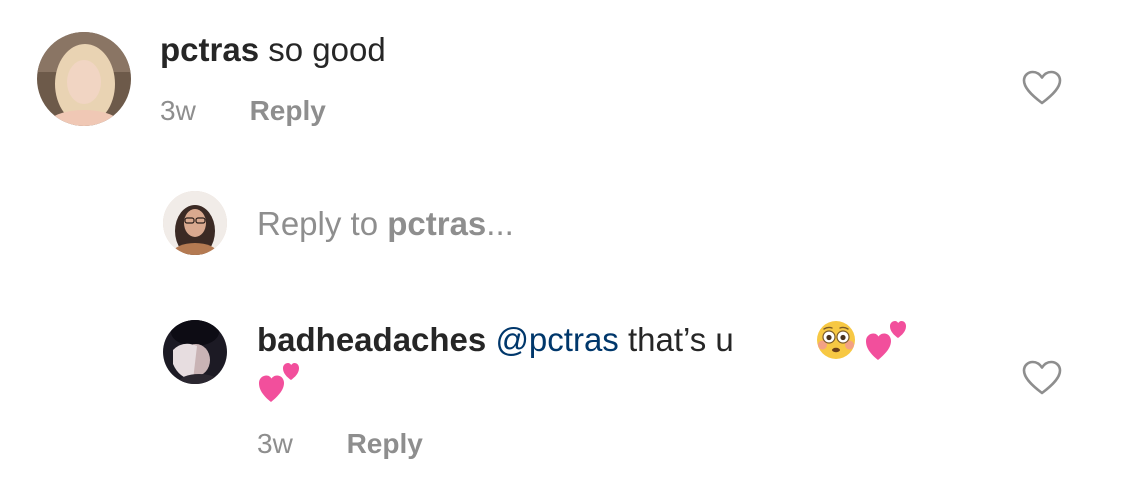 This screenshot has width=1125, height=481. What do you see at coordinates (1042, 378) in the screenshot?
I see `comment-2-like-heart-icon` at bounding box center [1042, 378].